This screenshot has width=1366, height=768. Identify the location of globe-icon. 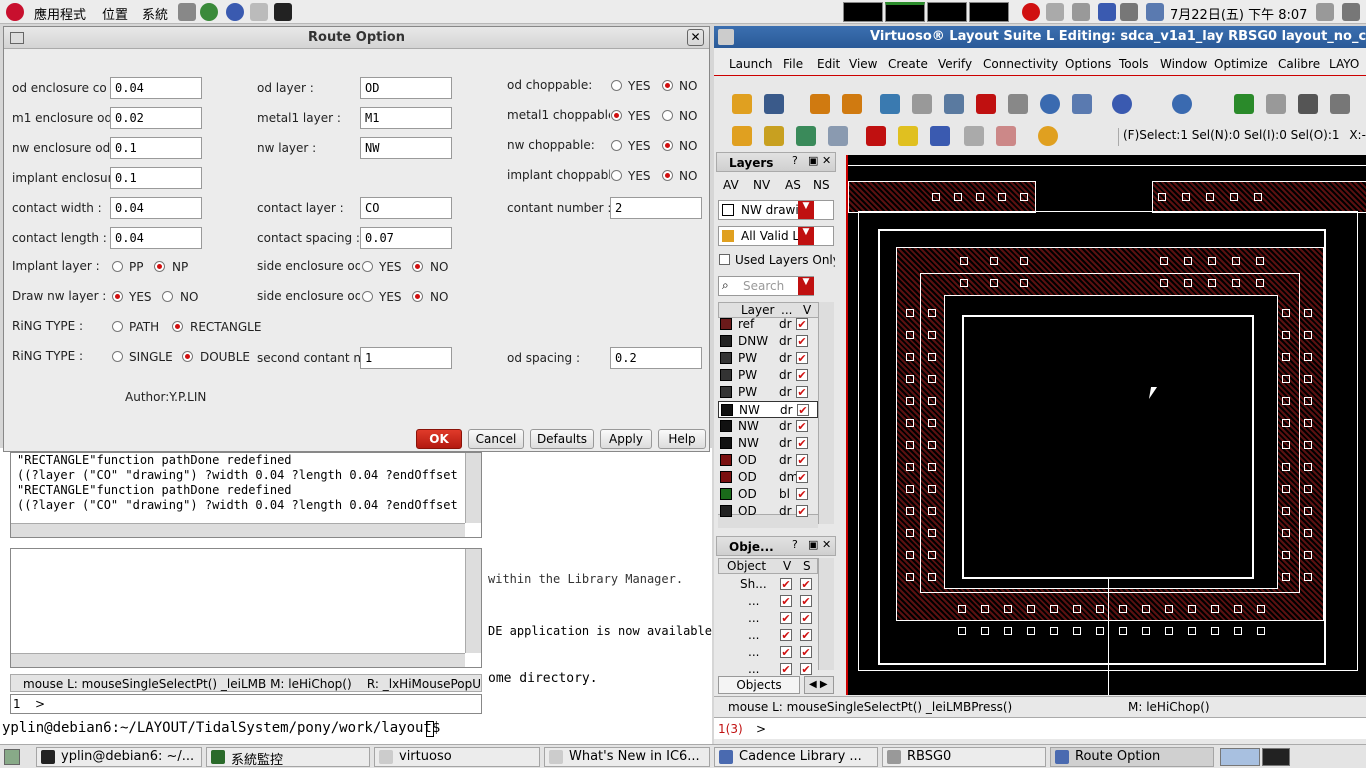
(235, 12).